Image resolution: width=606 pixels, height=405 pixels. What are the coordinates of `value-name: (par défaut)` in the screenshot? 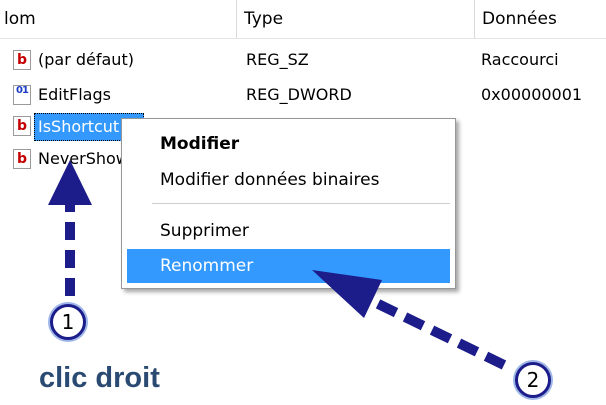 It's located at (86, 59).